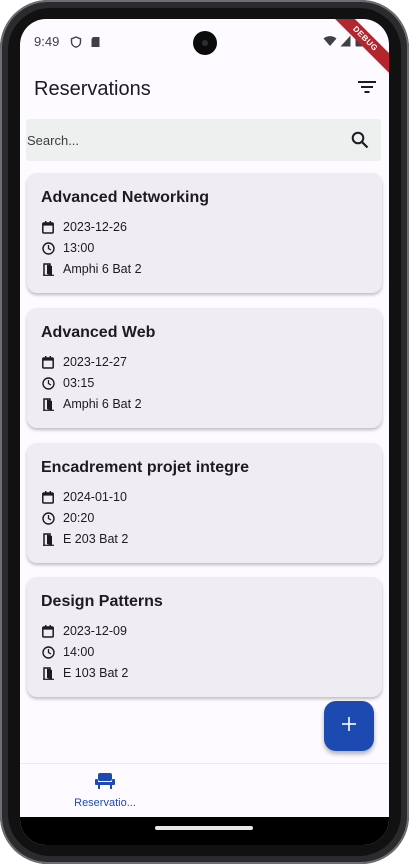  Describe the element at coordinates (79, 652) in the screenshot. I see `reservation-time: 14:00` at that location.